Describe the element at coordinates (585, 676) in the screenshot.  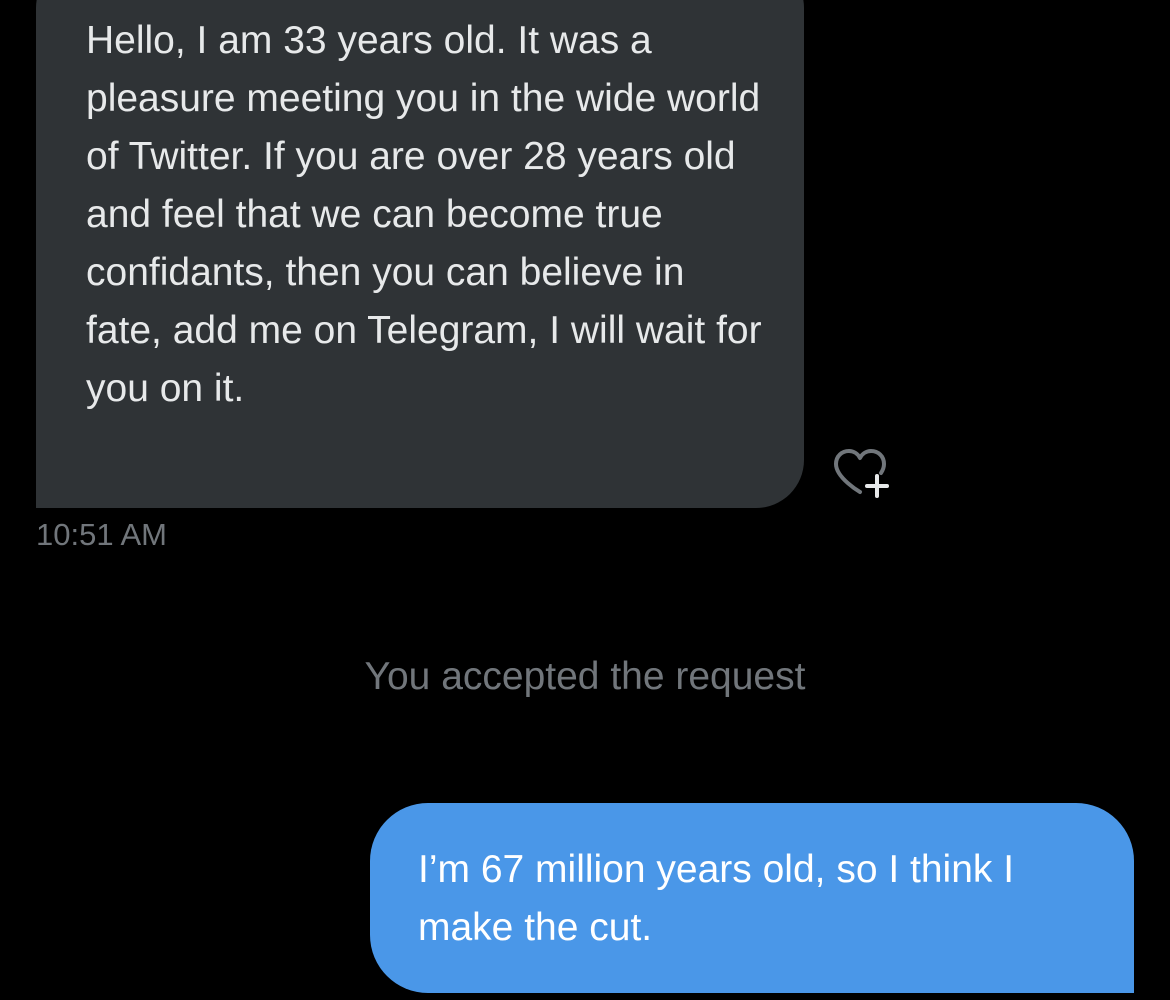
I see `request-accepted-notice: You accepted the request` at that location.